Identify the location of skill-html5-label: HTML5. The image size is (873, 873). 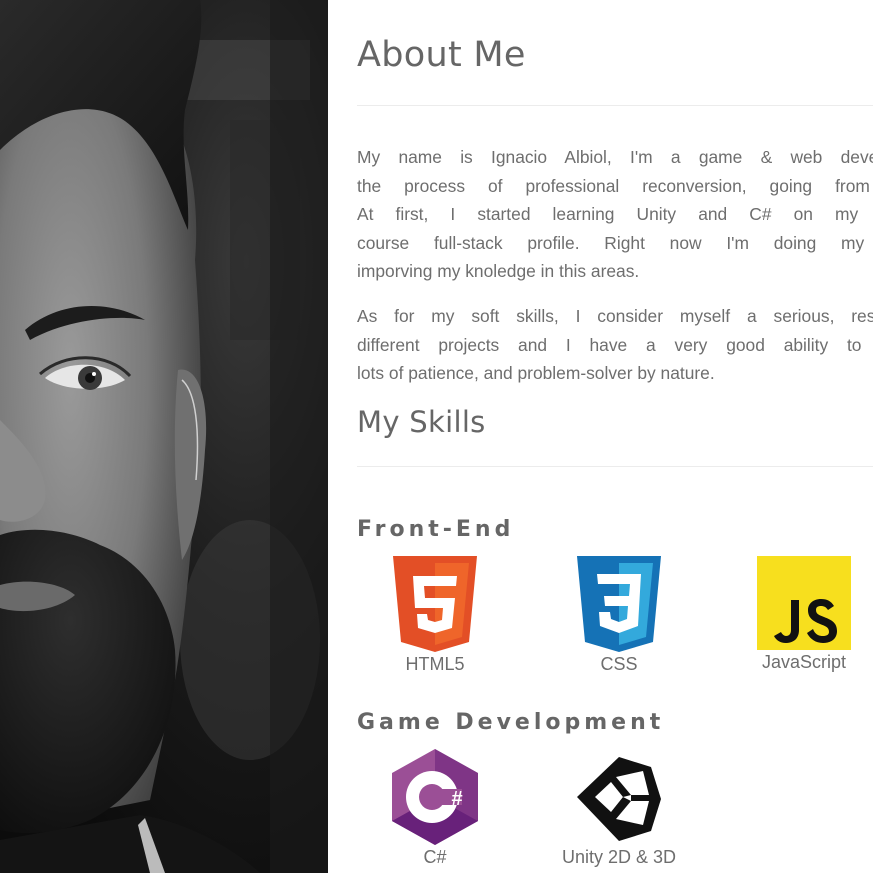
(435, 664).